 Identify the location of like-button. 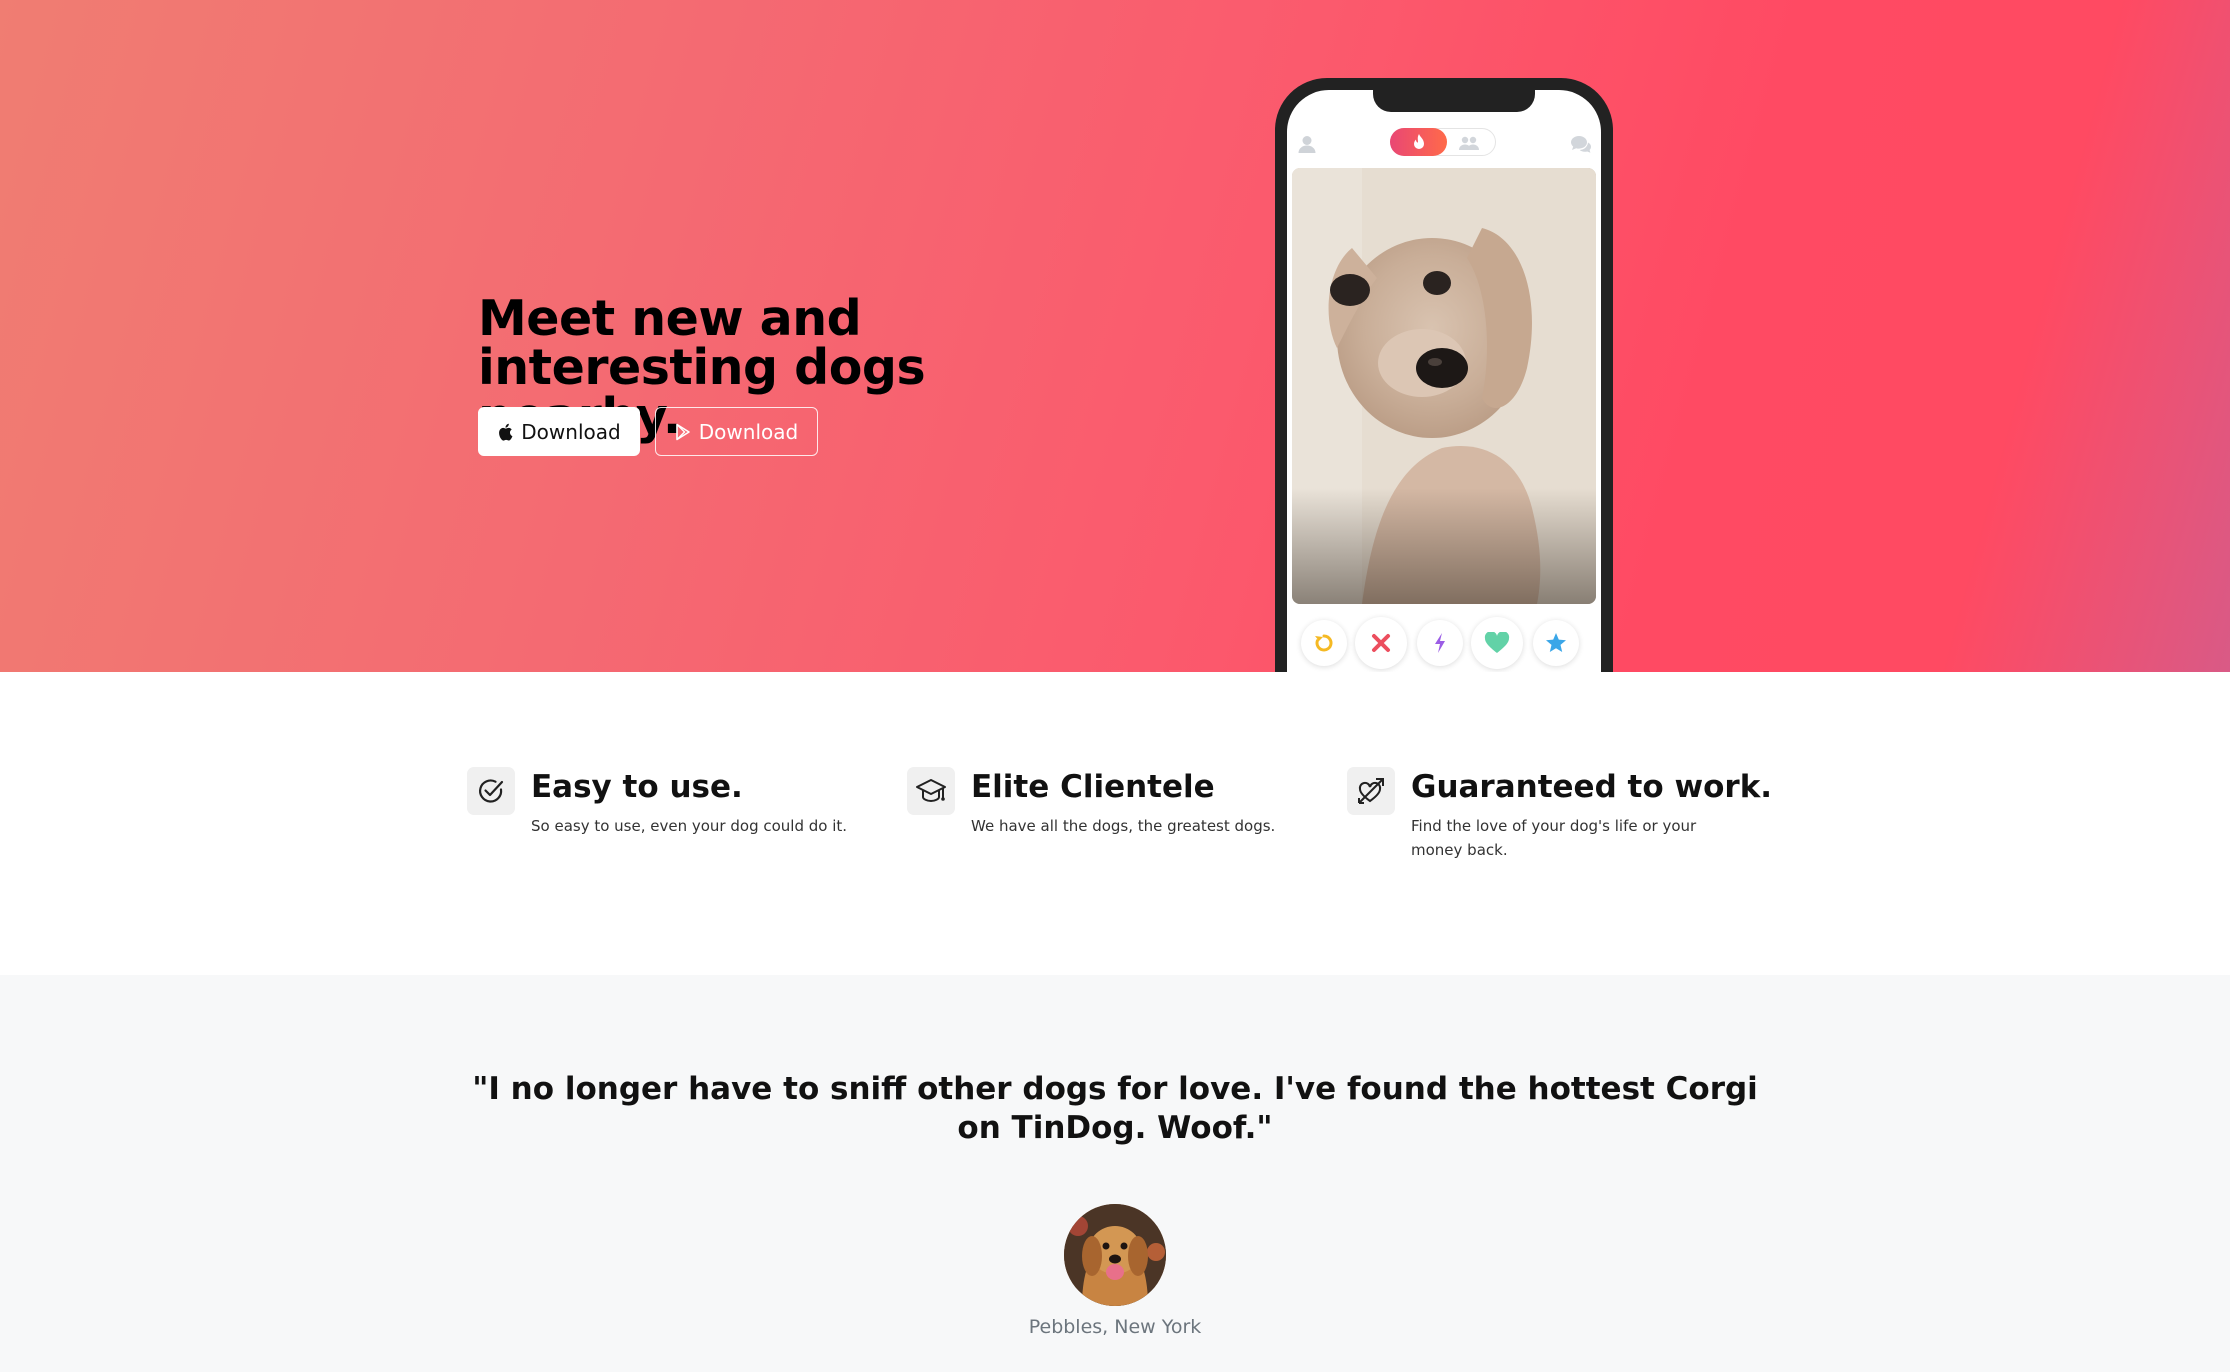
(1497, 643).